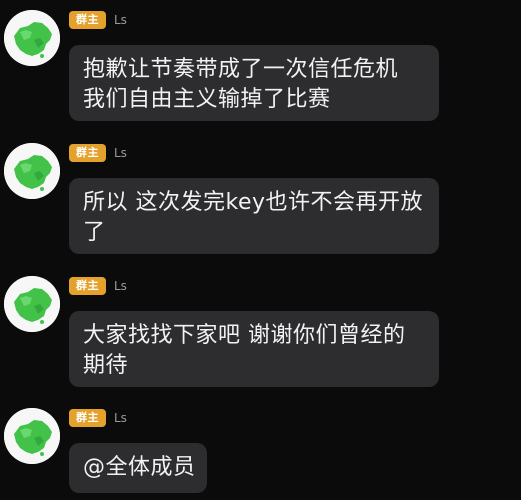  Describe the element at coordinates (241, 69) in the screenshot. I see `message-text-line: 抱歉让节奏带成了一次信任危机` at that location.